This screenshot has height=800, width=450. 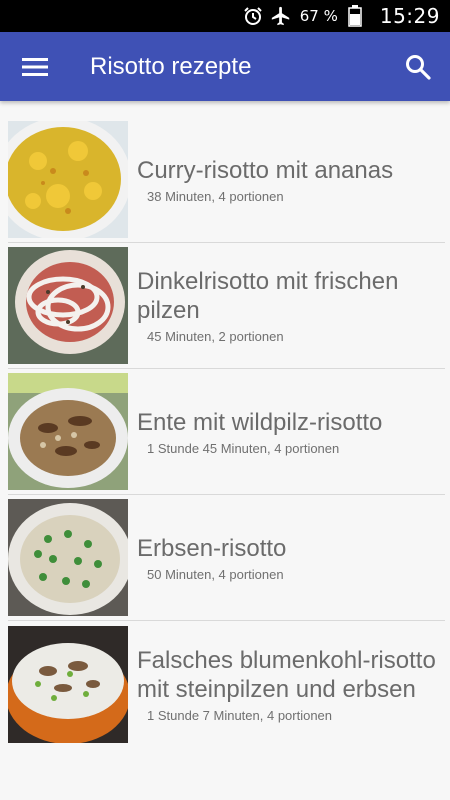 What do you see at coordinates (240, 715) in the screenshot?
I see `recipe-meta: 1 Stunde 7 Minuten, 4 portionen` at bounding box center [240, 715].